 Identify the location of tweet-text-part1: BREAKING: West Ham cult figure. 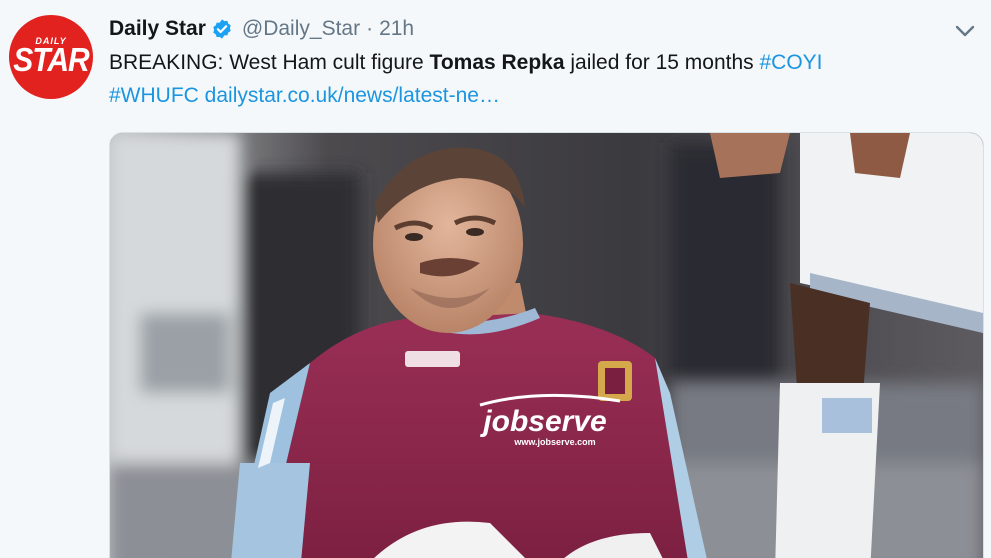
(269, 62).